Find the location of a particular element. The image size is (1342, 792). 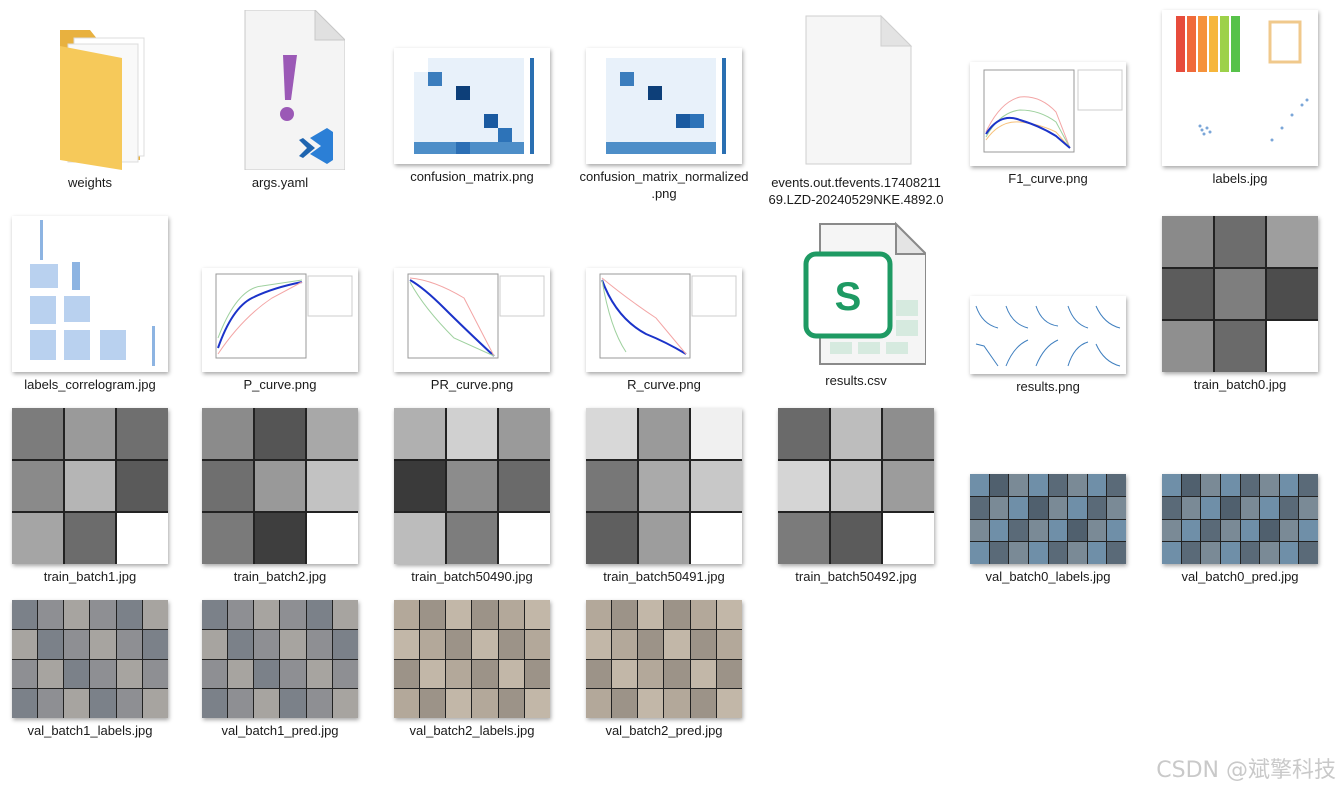

file-val-batch2-pred: val_batch2_pred.jpg is located at coordinates (664, 669).